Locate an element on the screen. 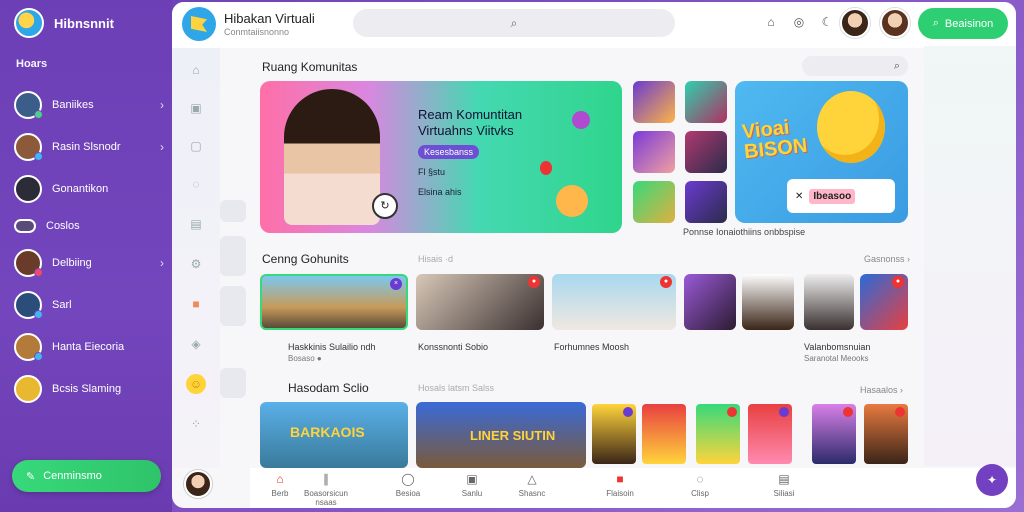 This screenshot has width=1024, height=512. search-button: ⌕ Beaisinon is located at coordinates (963, 23).